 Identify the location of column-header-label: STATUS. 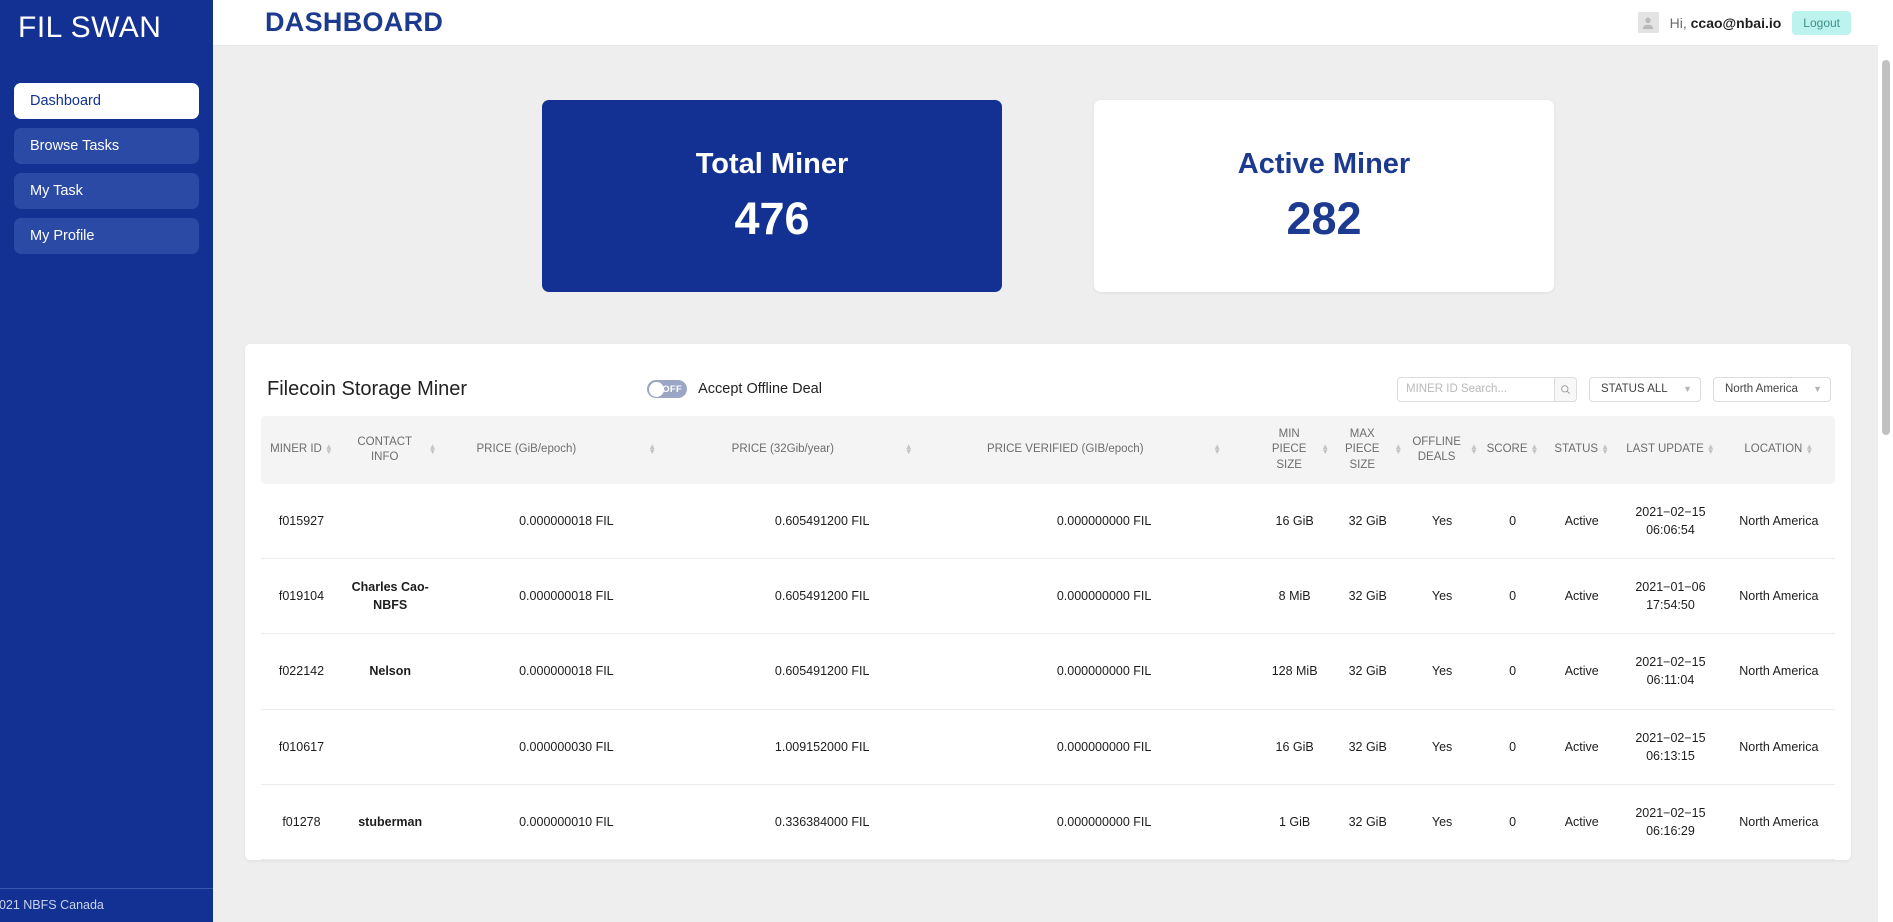
(1576, 449).